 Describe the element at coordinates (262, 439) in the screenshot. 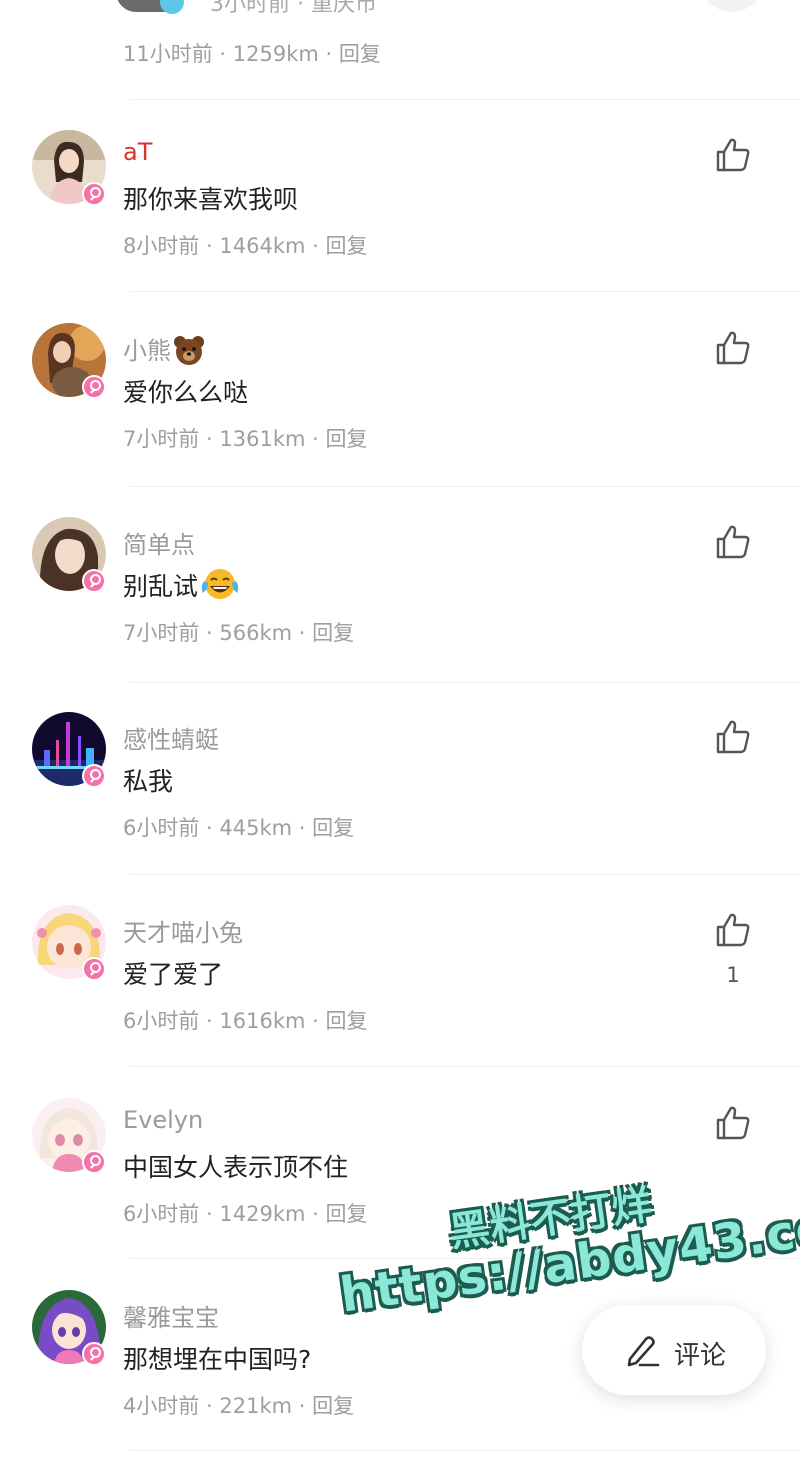

I see `comment-distance: 1361km` at that location.